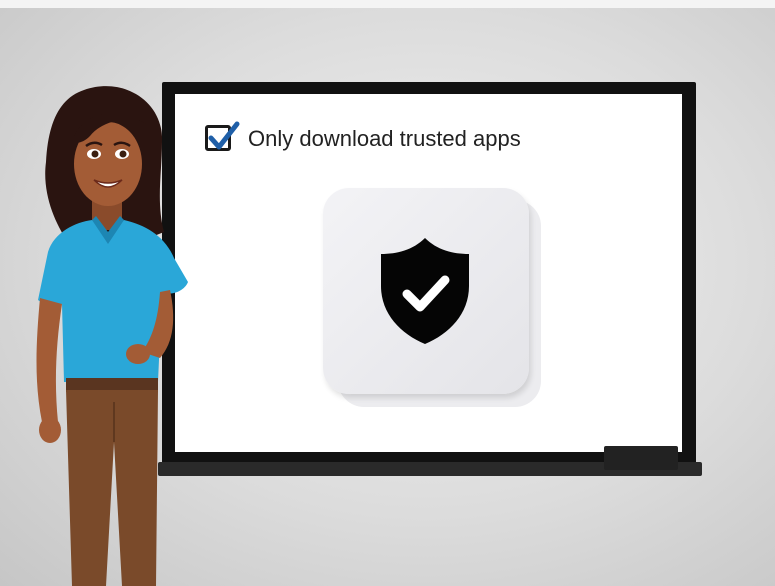 This screenshot has height=586, width=775. Describe the element at coordinates (425, 291) in the screenshot. I see `shield-check-icon` at that location.